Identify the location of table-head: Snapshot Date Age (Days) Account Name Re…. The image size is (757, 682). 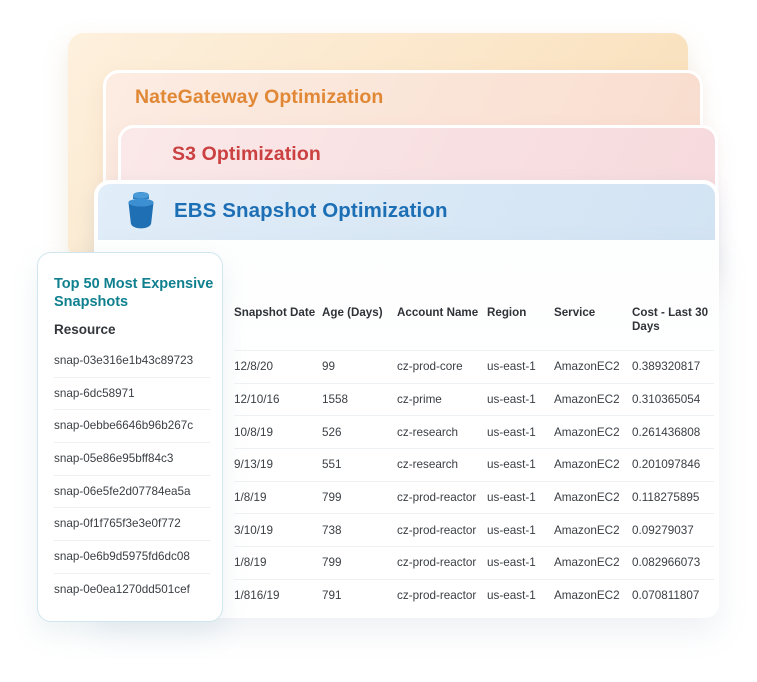
(474, 328).